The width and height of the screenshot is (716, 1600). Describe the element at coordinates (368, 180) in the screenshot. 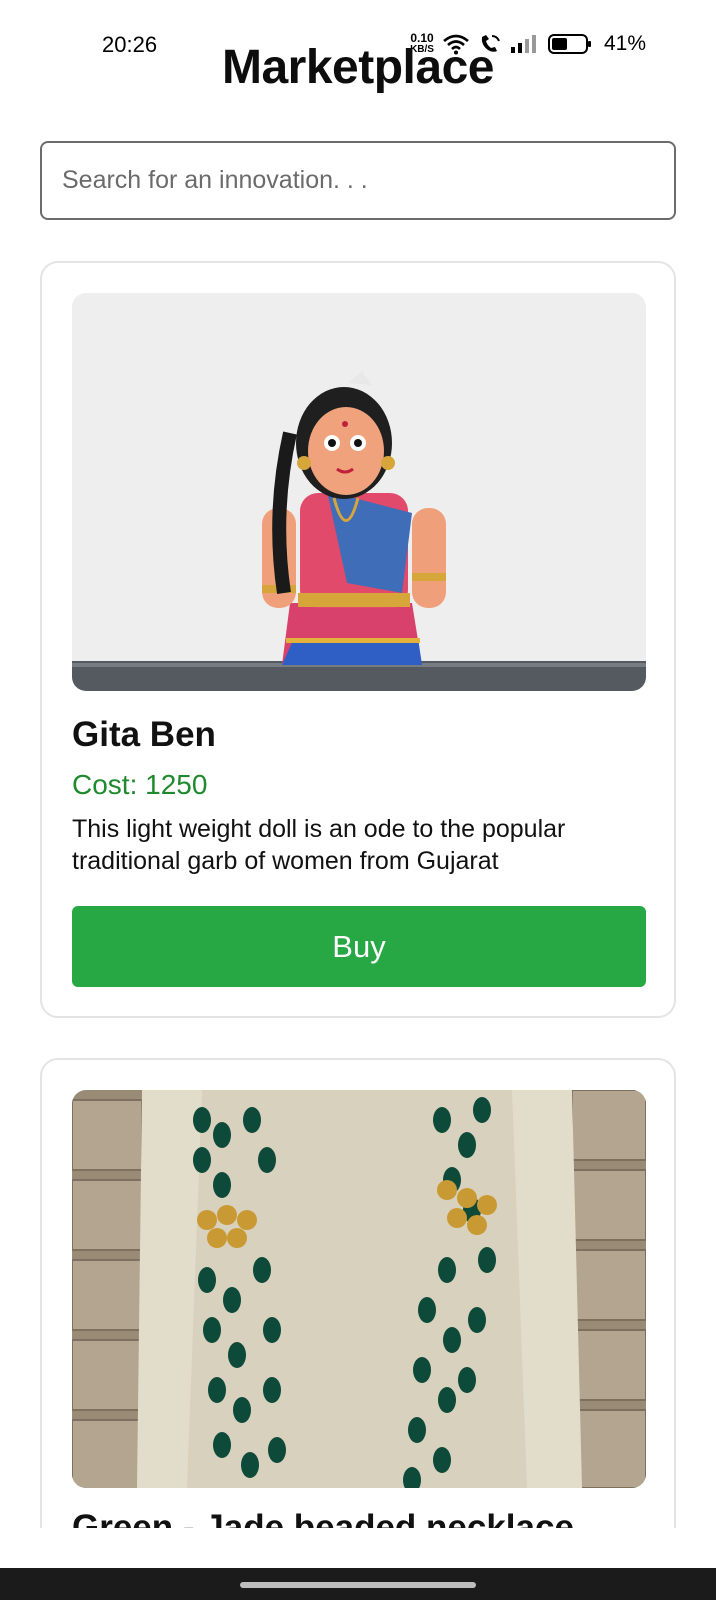

I see `search-input` at that location.